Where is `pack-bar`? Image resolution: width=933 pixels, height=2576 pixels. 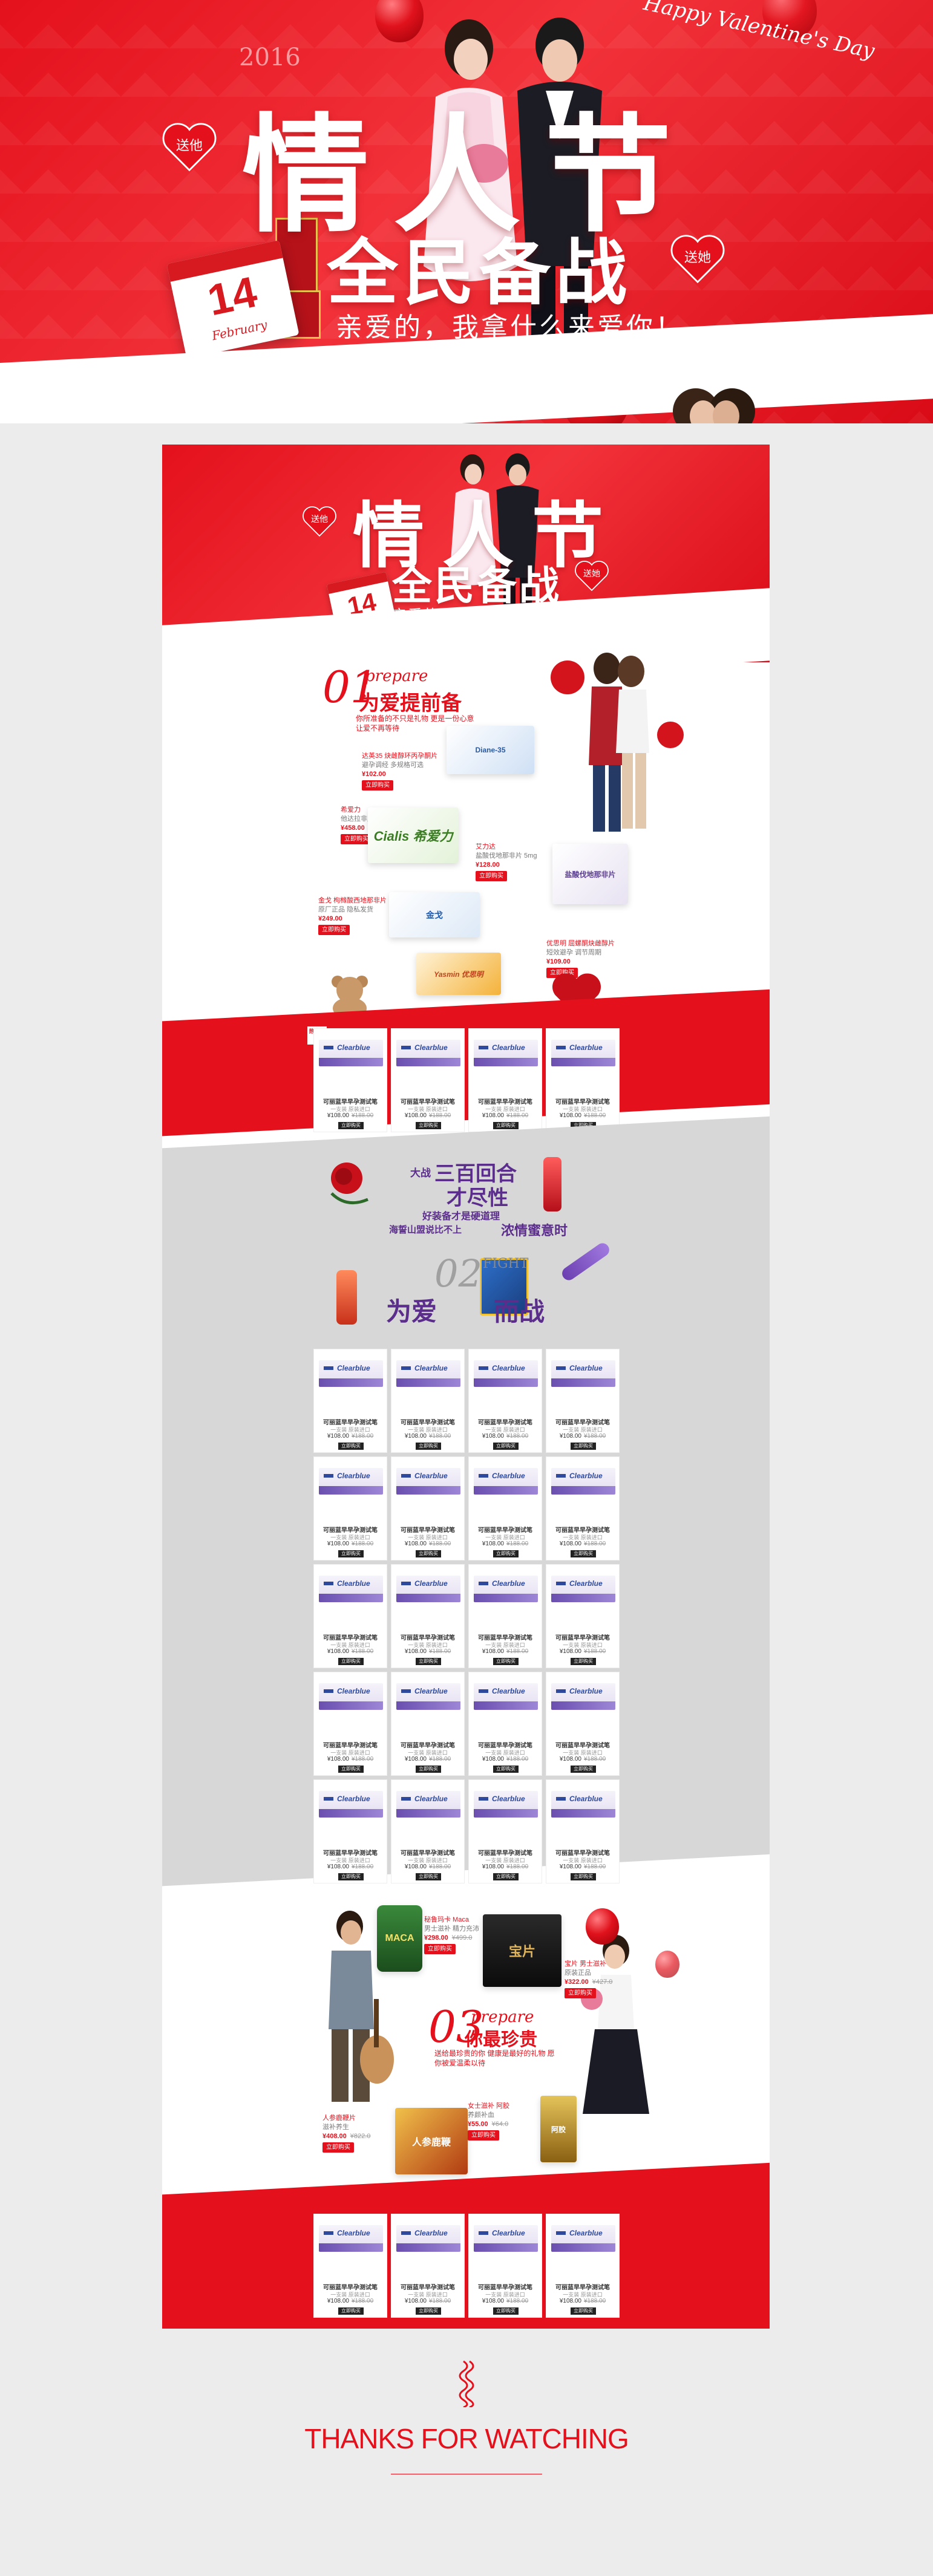 pack-bar is located at coordinates (561, 1583).